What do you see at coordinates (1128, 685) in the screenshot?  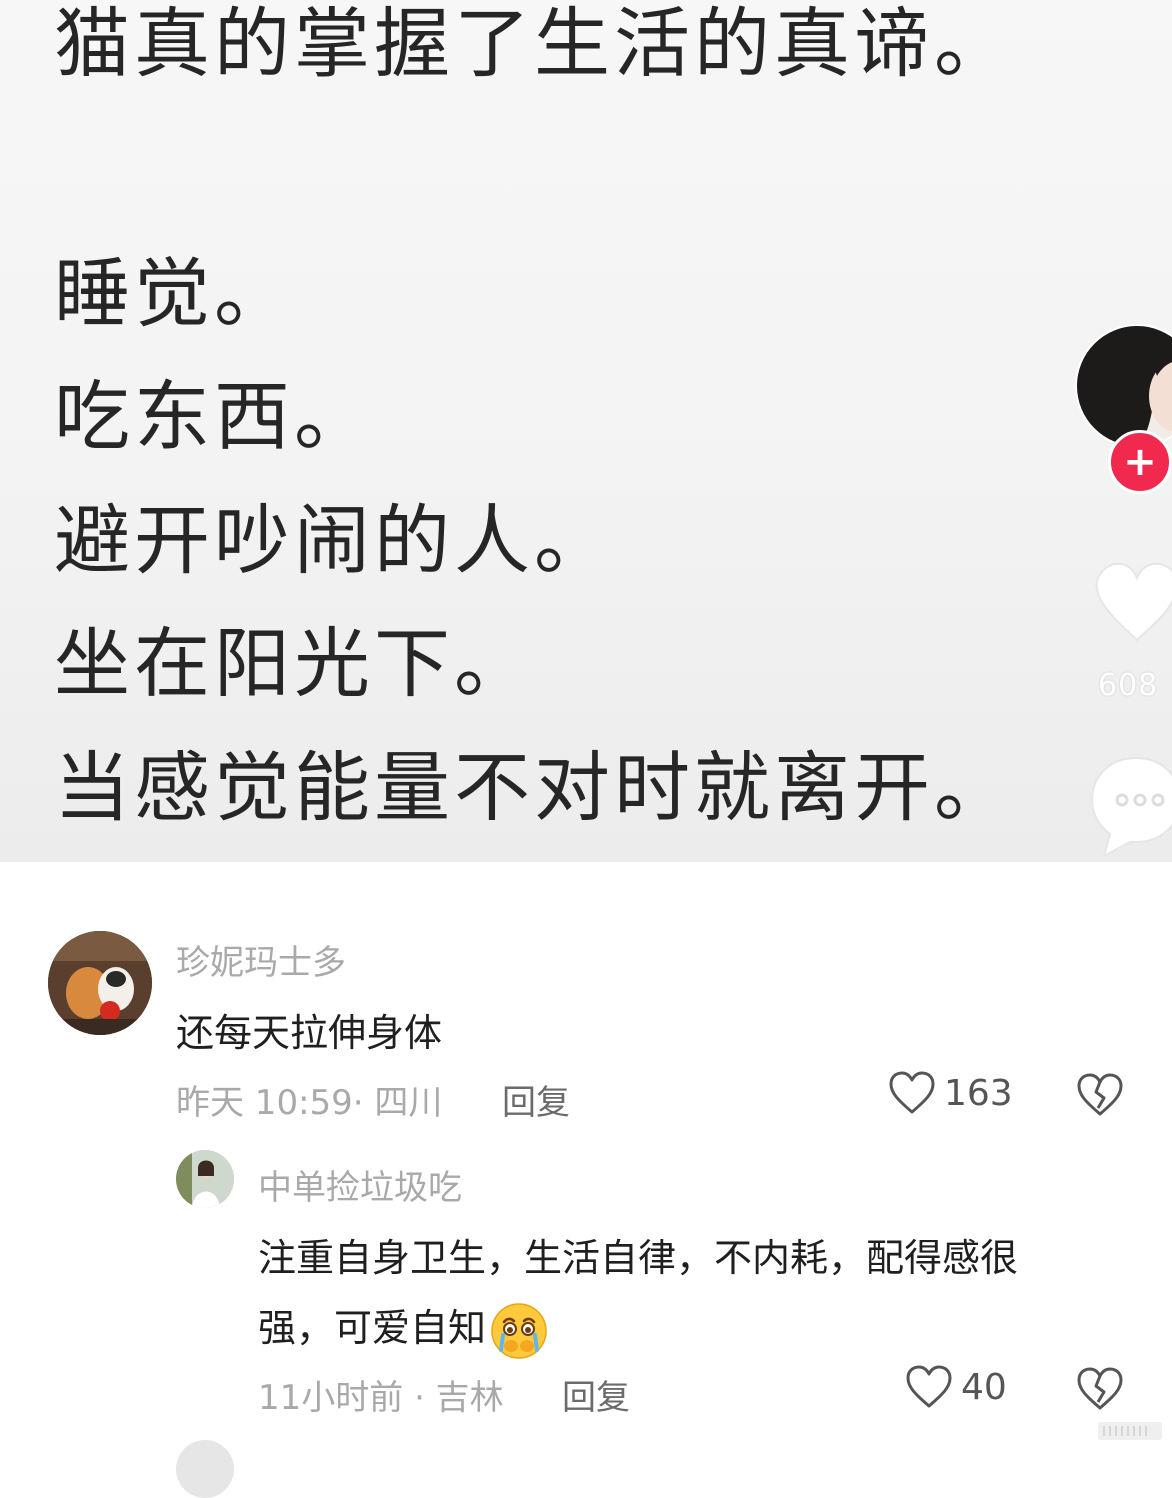 I see `rail-like-count: 608` at bounding box center [1128, 685].